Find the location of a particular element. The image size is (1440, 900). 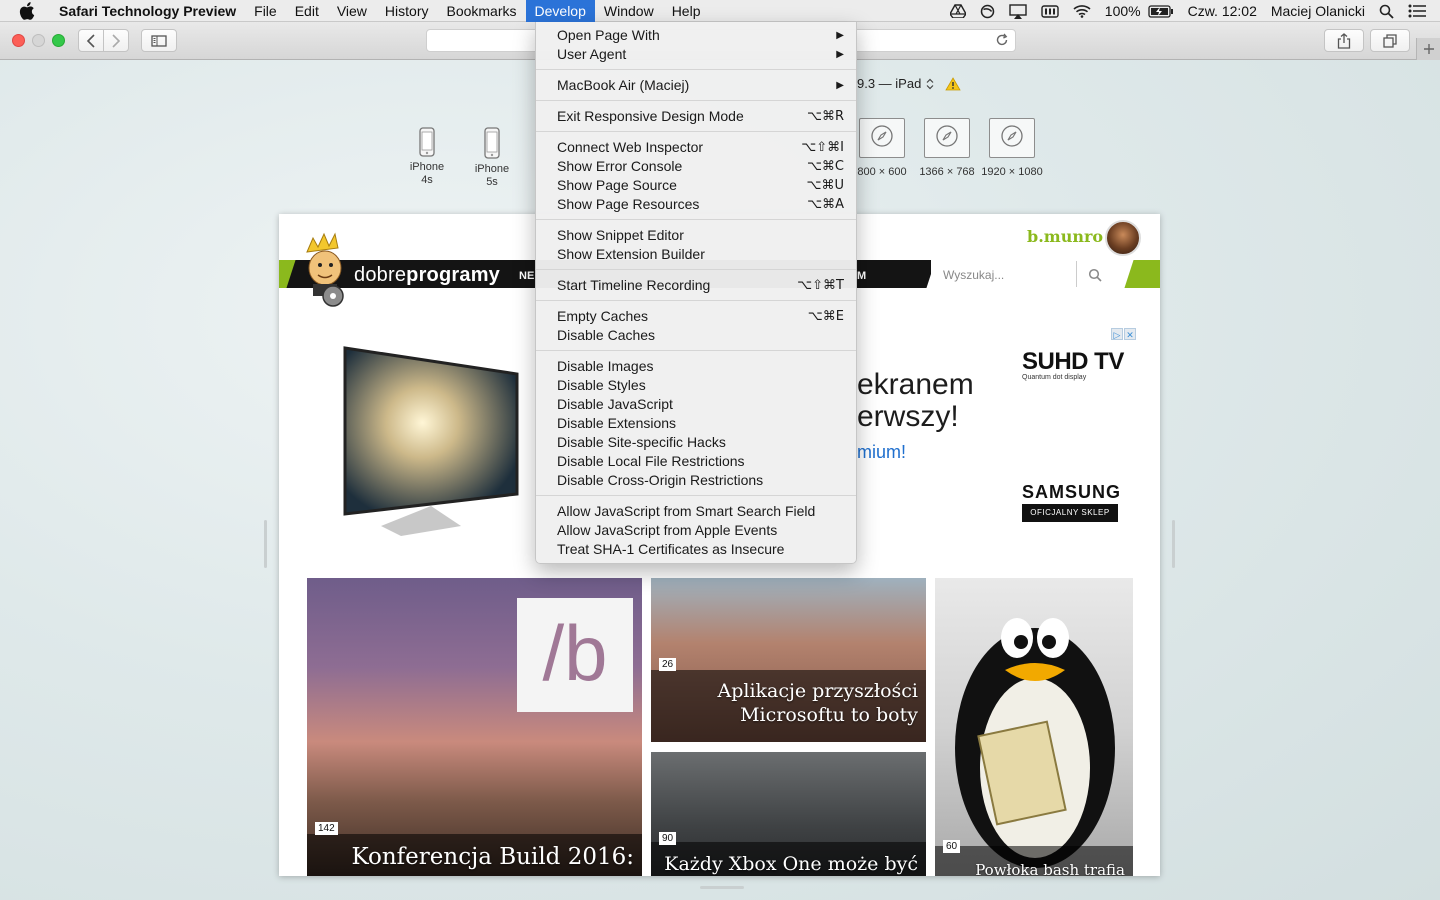

menu-history: History is located at coordinates (407, 11).